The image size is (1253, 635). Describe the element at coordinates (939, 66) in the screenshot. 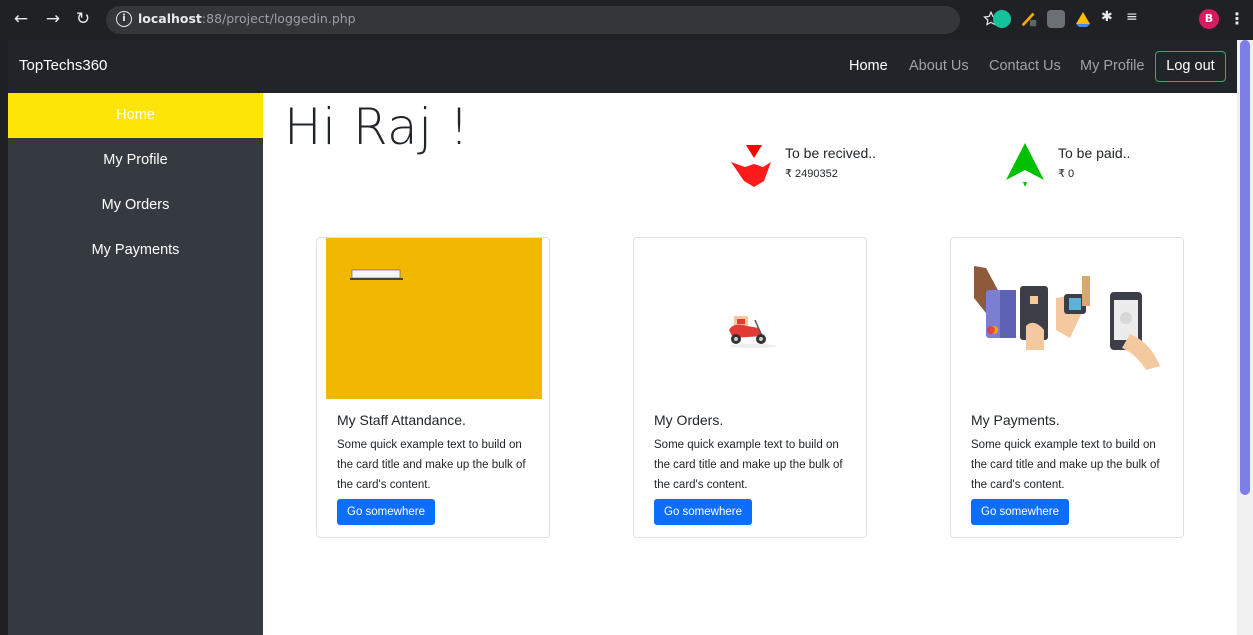

I see `nav-about-us: About Us` at that location.